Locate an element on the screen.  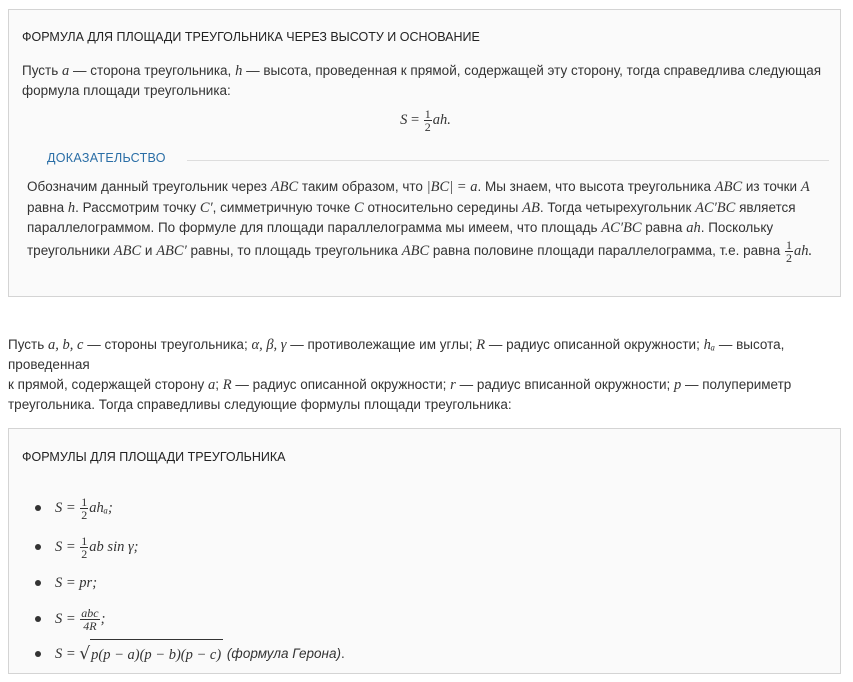
proof-heading: ДОКАЗАТЕЛЬСТВО is located at coordinates (106, 158).